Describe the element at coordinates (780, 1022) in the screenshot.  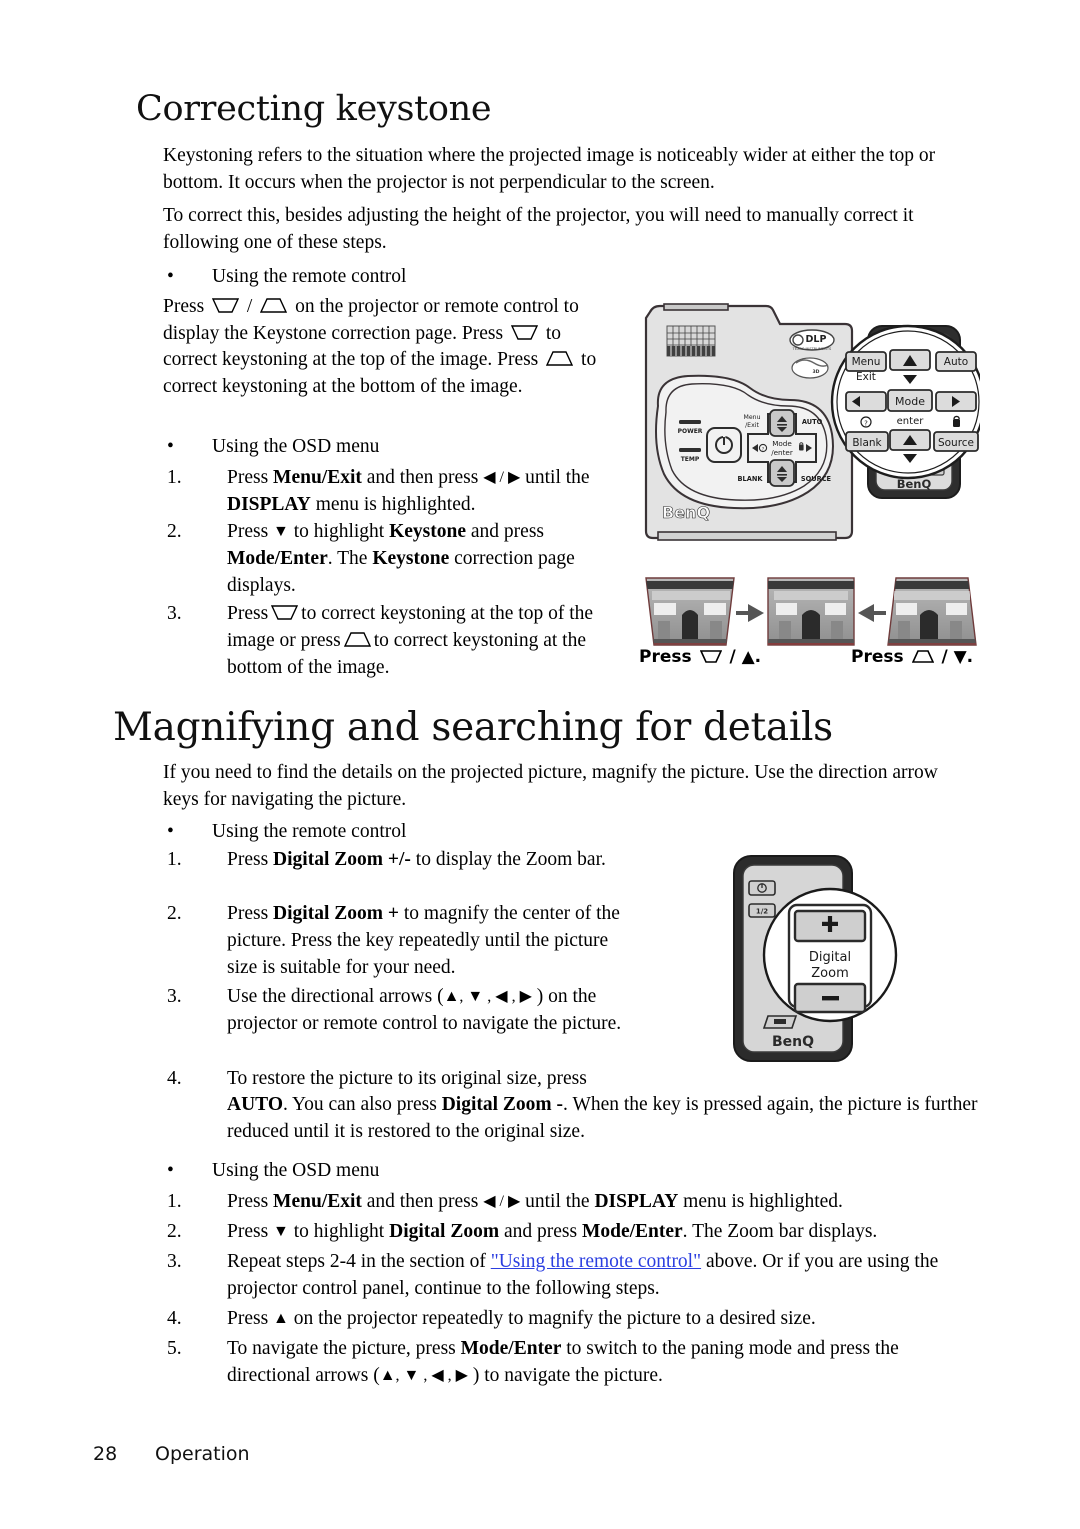
I see `remote-lower-key` at that location.